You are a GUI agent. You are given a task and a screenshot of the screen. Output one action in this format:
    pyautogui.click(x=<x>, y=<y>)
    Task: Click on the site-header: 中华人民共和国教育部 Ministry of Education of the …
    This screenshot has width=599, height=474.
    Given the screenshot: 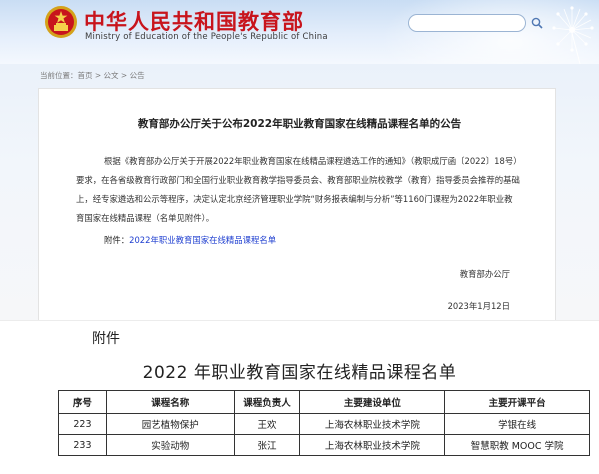 What is the action you would take?
    pyautogui.click(x=299, y=32)
    